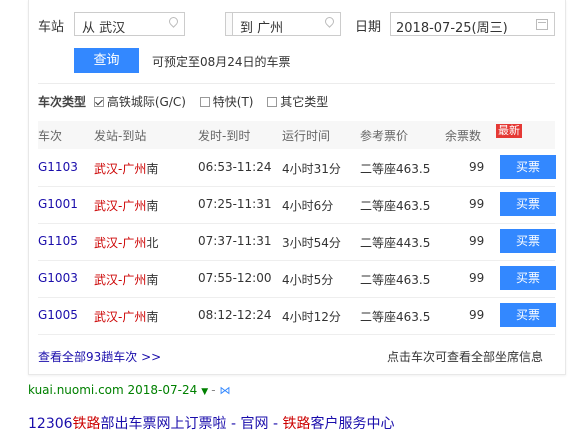 This screenshot has height=433, width=582. I want to click on next-result-title: 12306铁路部出车票网上订票啦 - 官网 - 铁路客户服务中心, so click(211, 423).